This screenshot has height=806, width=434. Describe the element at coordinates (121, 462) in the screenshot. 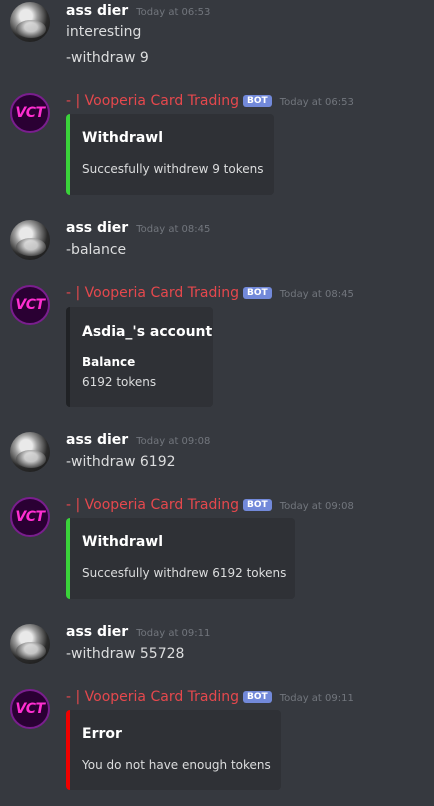

I see `message-text: -withdraw 6192` at that location.